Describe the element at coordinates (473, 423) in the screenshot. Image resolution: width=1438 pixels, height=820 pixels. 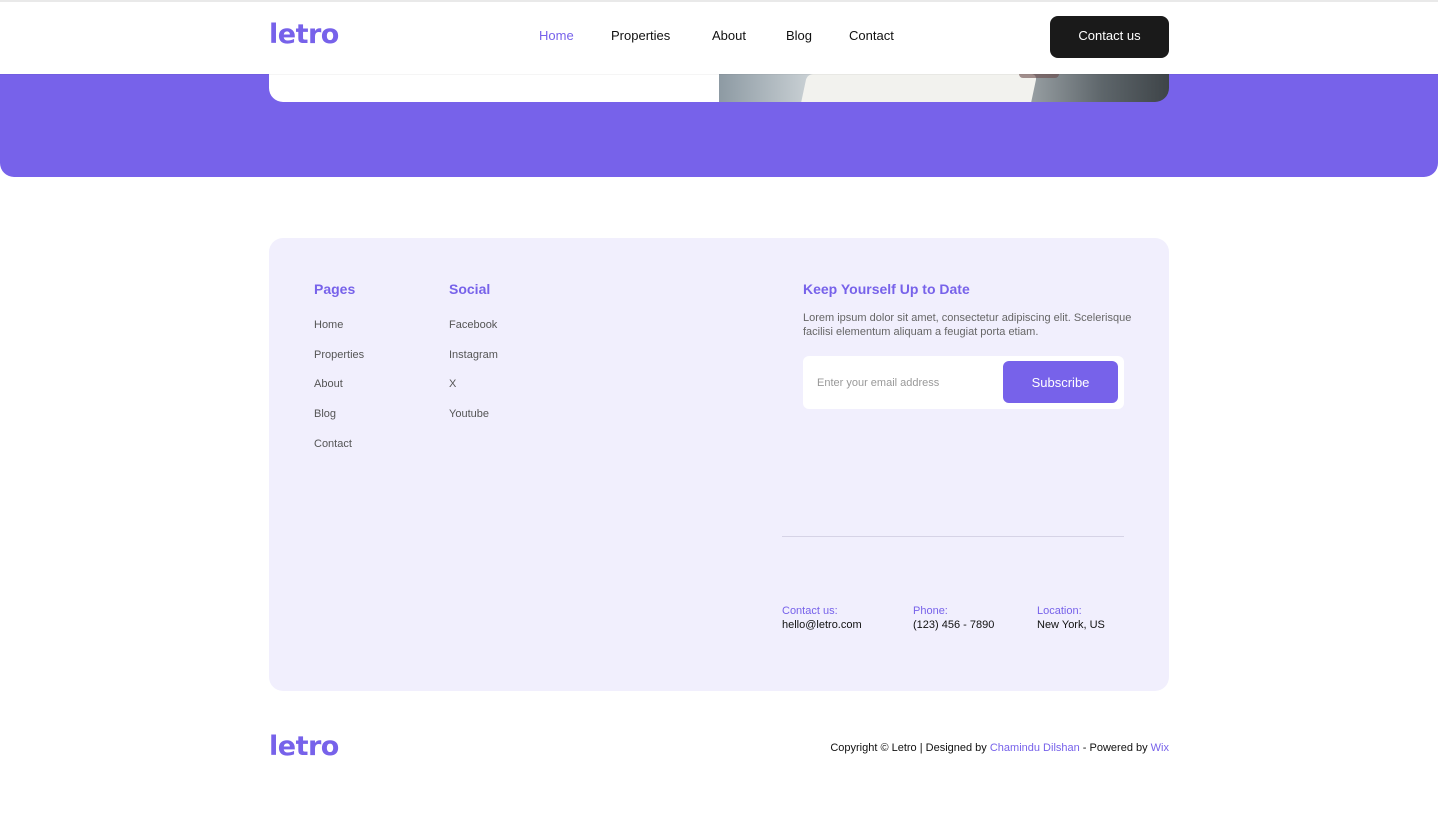
I see `social-link-youtube: Youtube` at that location.